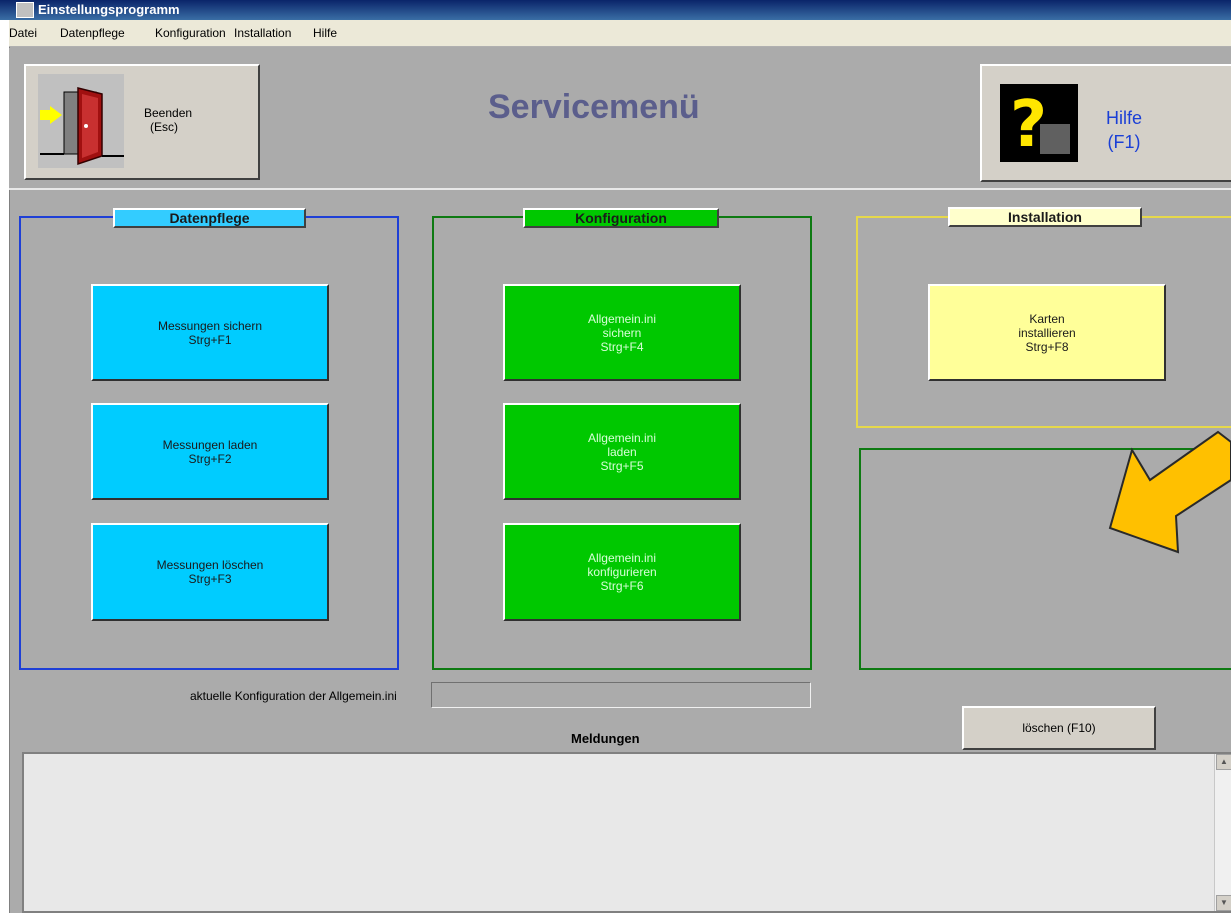 Image resolution: width=1231 pixels, height=913 pixels. Describe the element at coordinates (210, 565) in the screenshot. I see `messungen-loeschen-label: Messungen löschen` at that location.